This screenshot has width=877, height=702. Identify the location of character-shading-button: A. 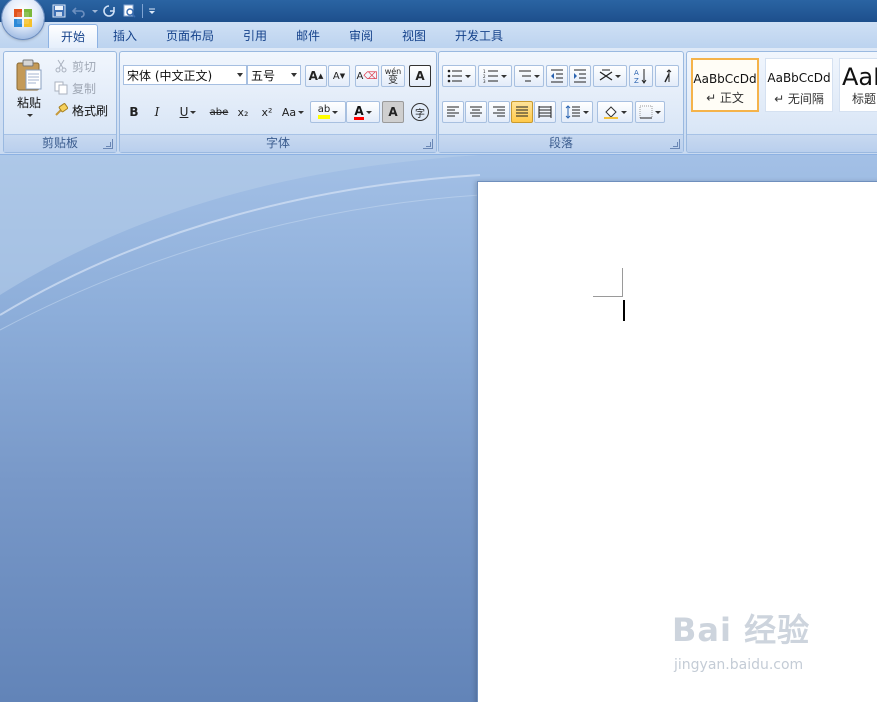
(393, 112).